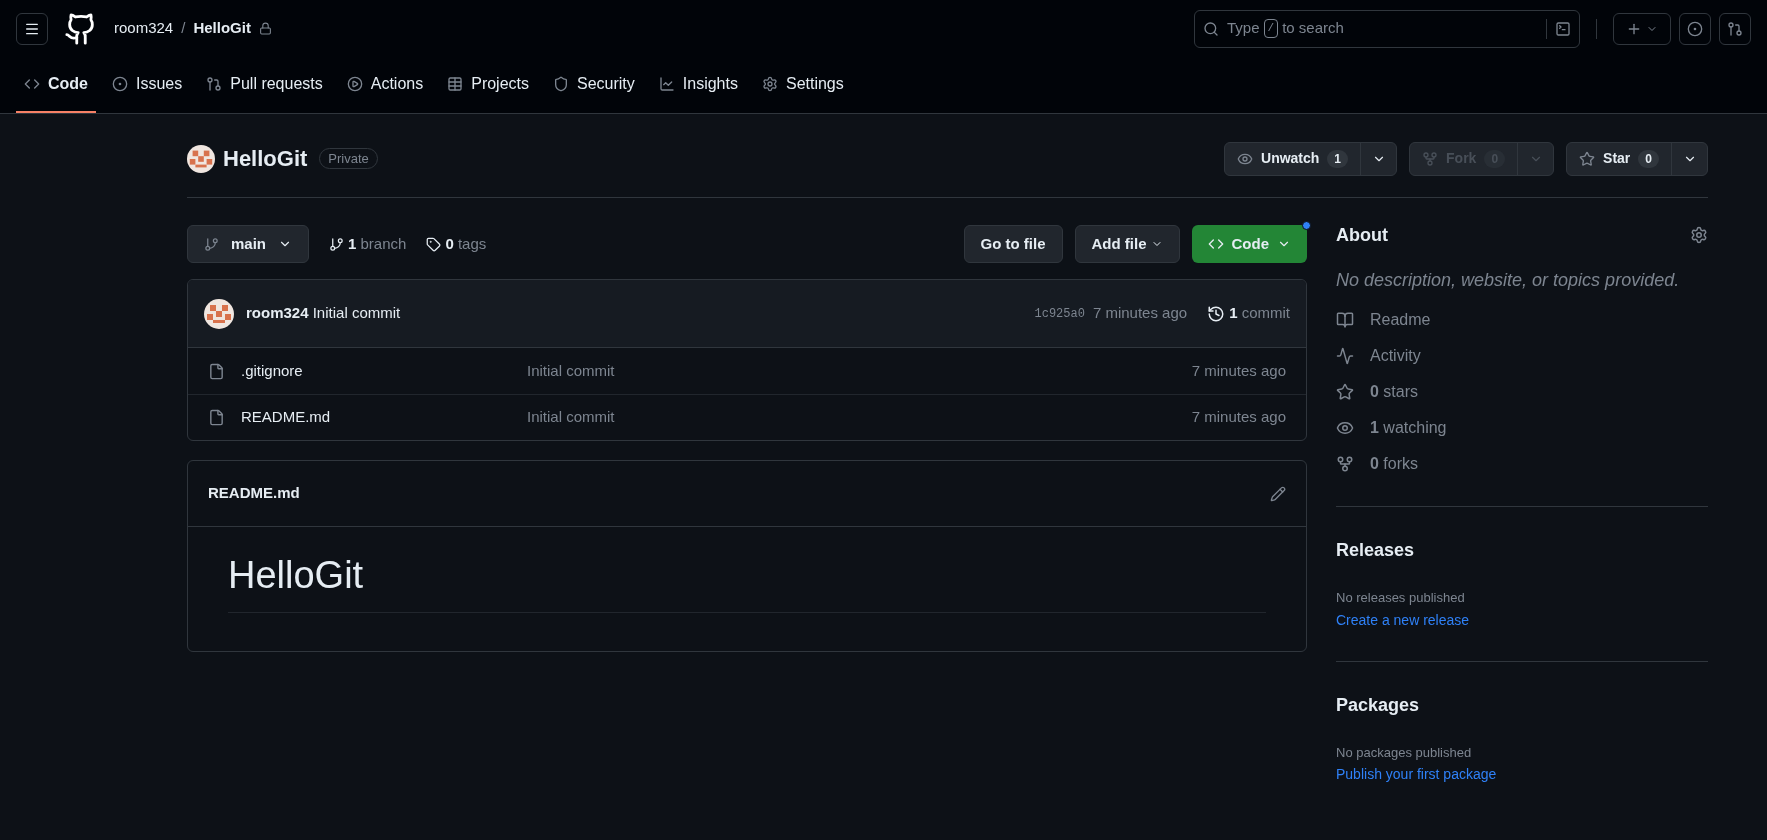 The width and height of the screenshot is (1767, 840). What do you see at coordinates (1408, 428) in the screenshot?
I see `about-link: 1 watching` at bounding box center [1408, 428].